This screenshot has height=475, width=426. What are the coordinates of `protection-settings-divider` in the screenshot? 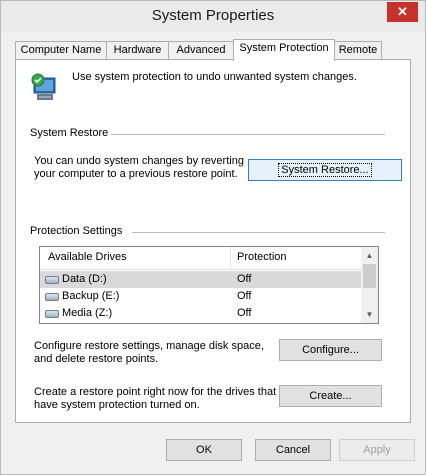 It's located at (258, 232).